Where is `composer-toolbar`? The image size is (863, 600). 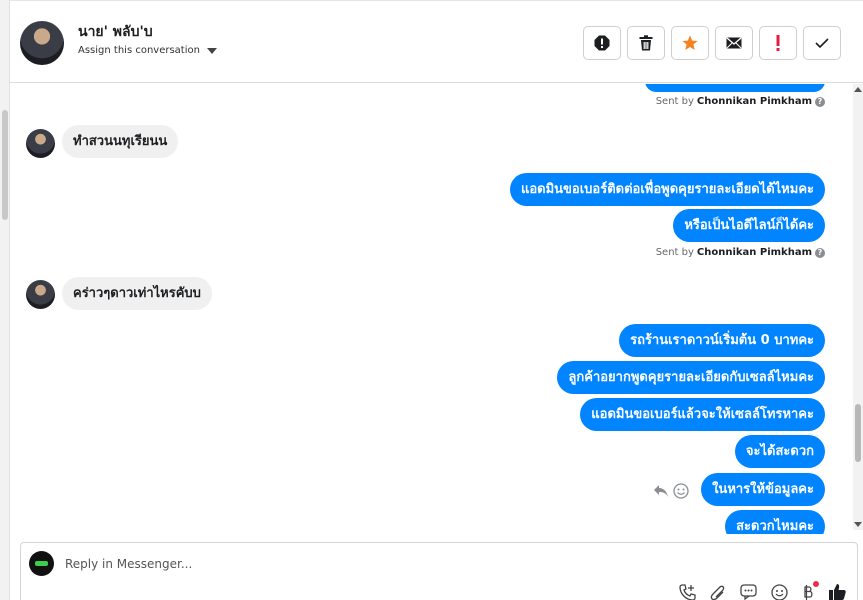 composer-toolbar is located at coordinates (763, 590).